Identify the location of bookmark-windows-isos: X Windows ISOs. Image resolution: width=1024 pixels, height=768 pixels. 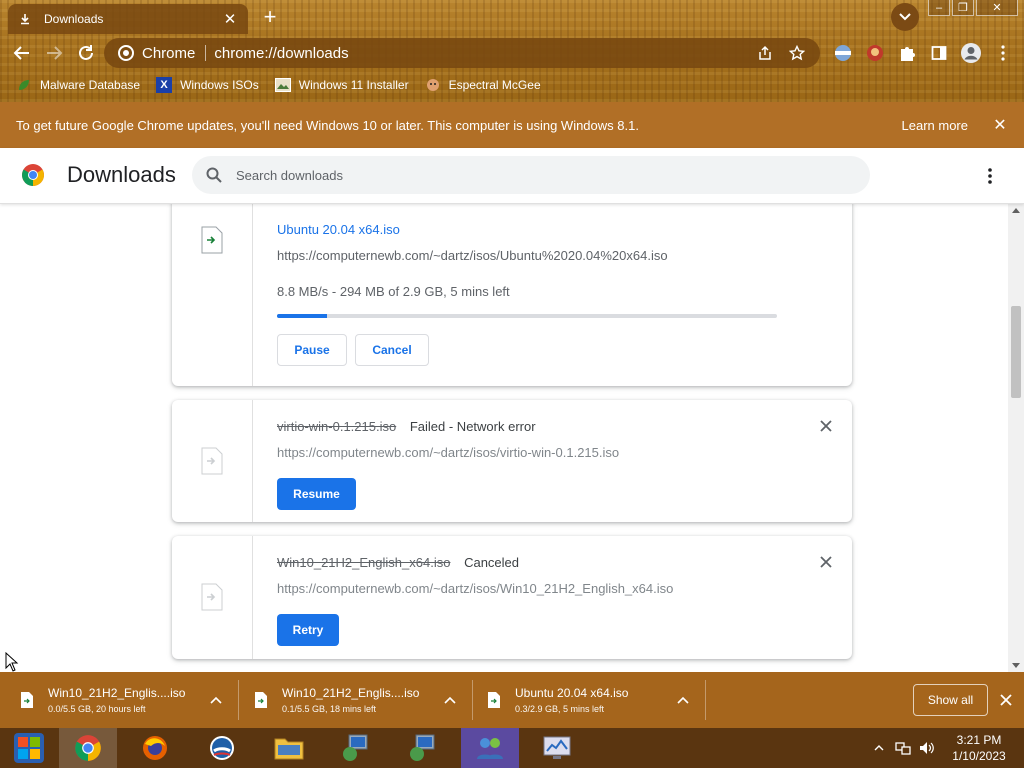
(207, 85).